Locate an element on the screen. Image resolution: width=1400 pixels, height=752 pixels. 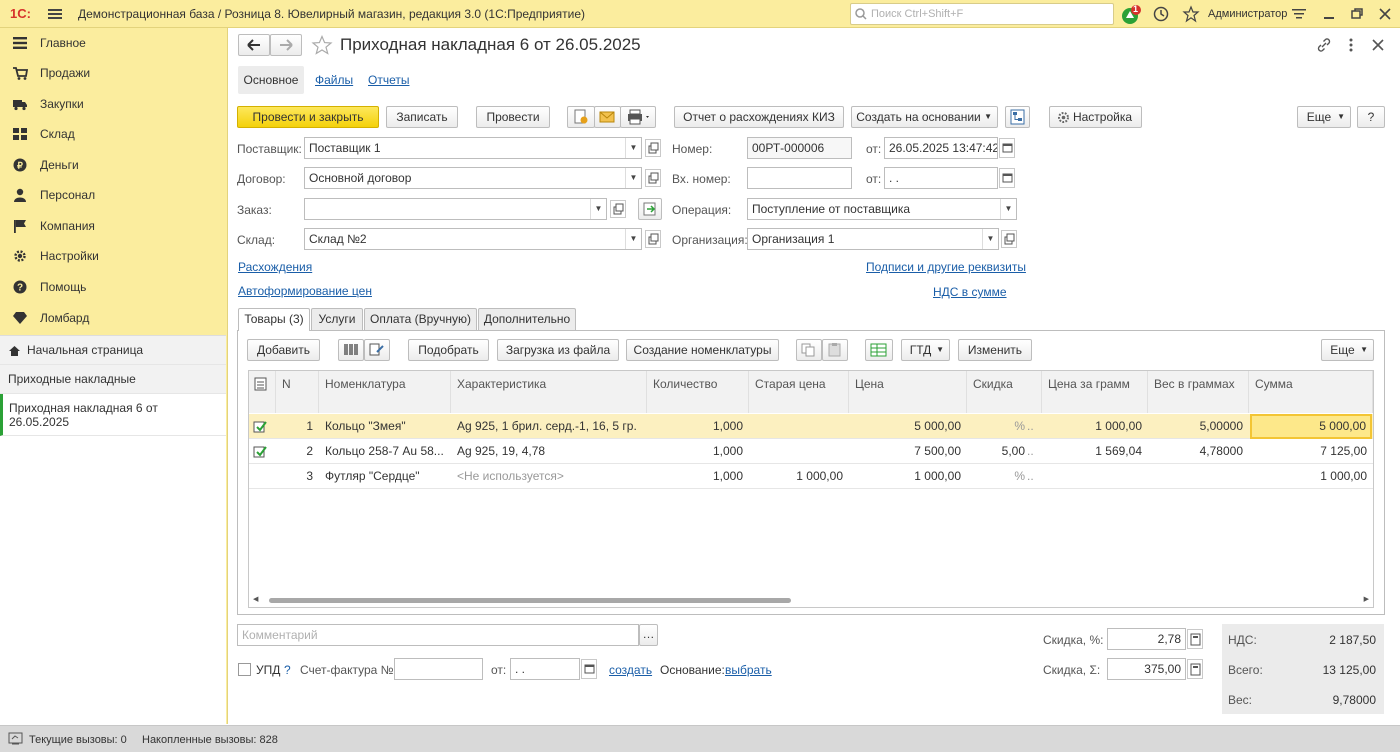
email-button is located at coordinates (607, 117).